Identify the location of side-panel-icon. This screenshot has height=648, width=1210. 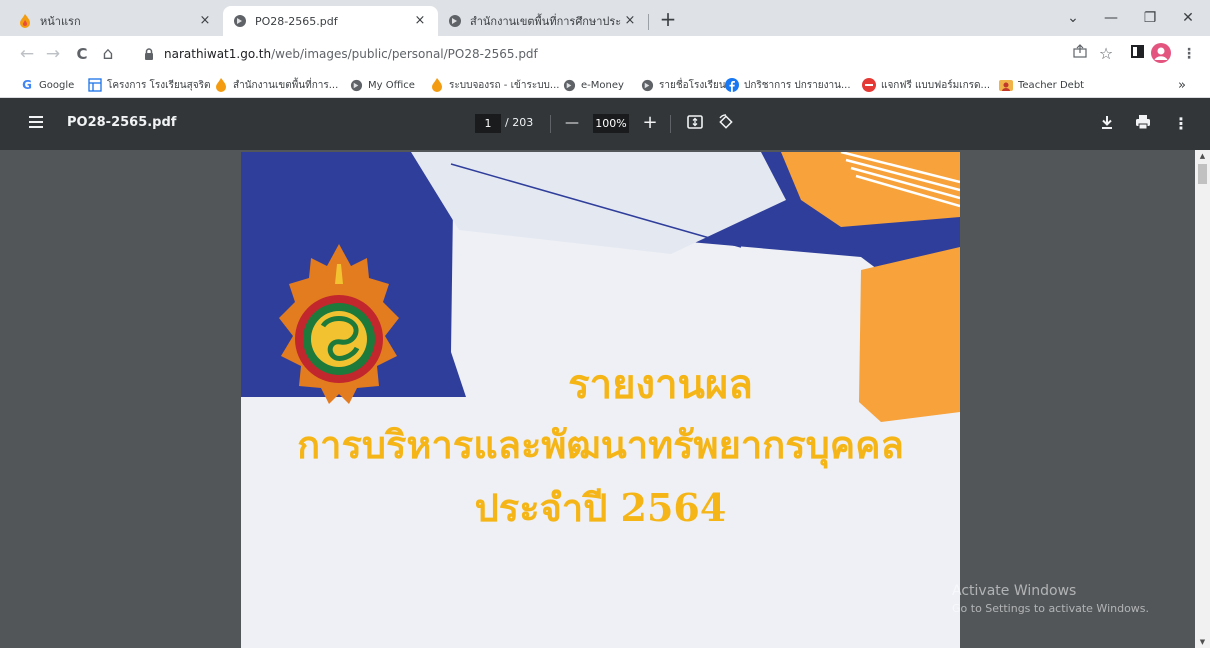
(1137, 54).